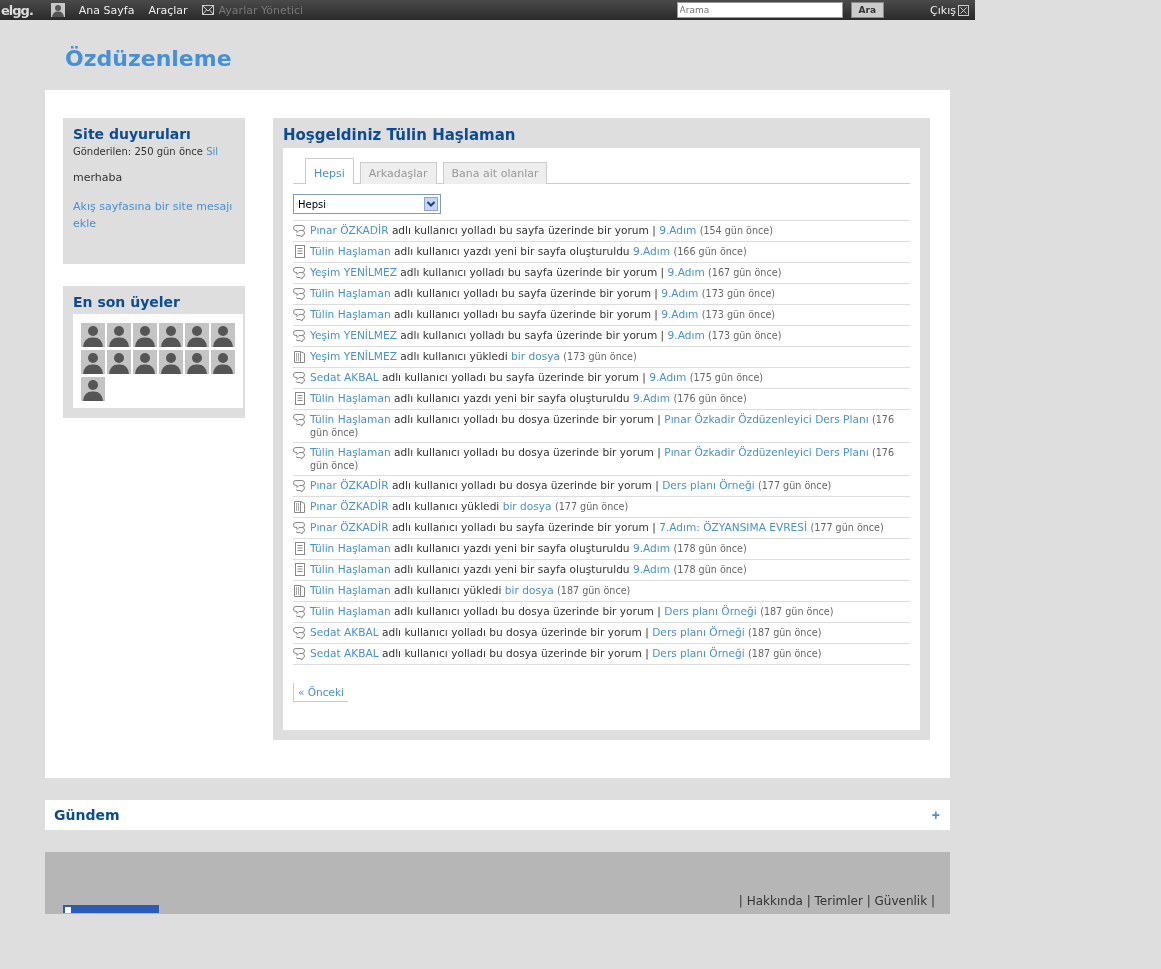  I want to click on section-title: Gündem, so click(87, 815).